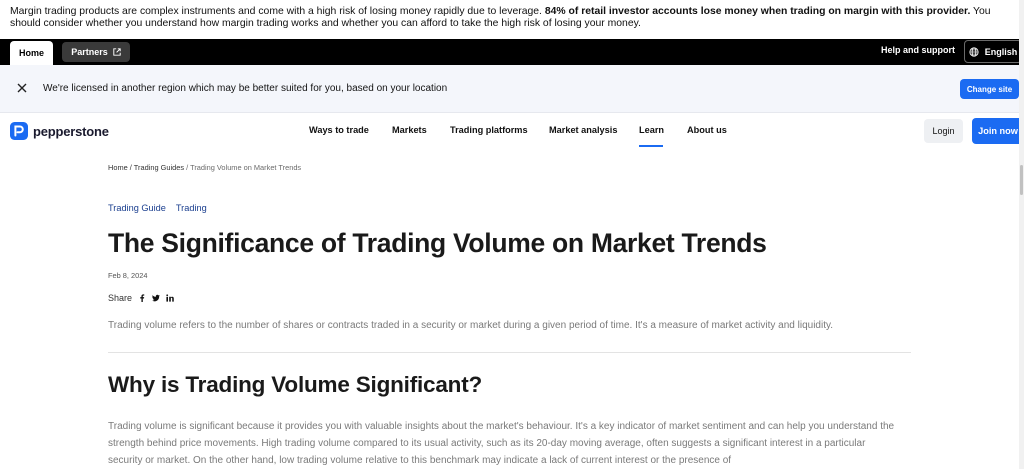 Image resolution: width=1024 pixels, height=469 pixels. Describe the element at coordinates (22, 88) in the screenshot. I see `close-icon` at that location.